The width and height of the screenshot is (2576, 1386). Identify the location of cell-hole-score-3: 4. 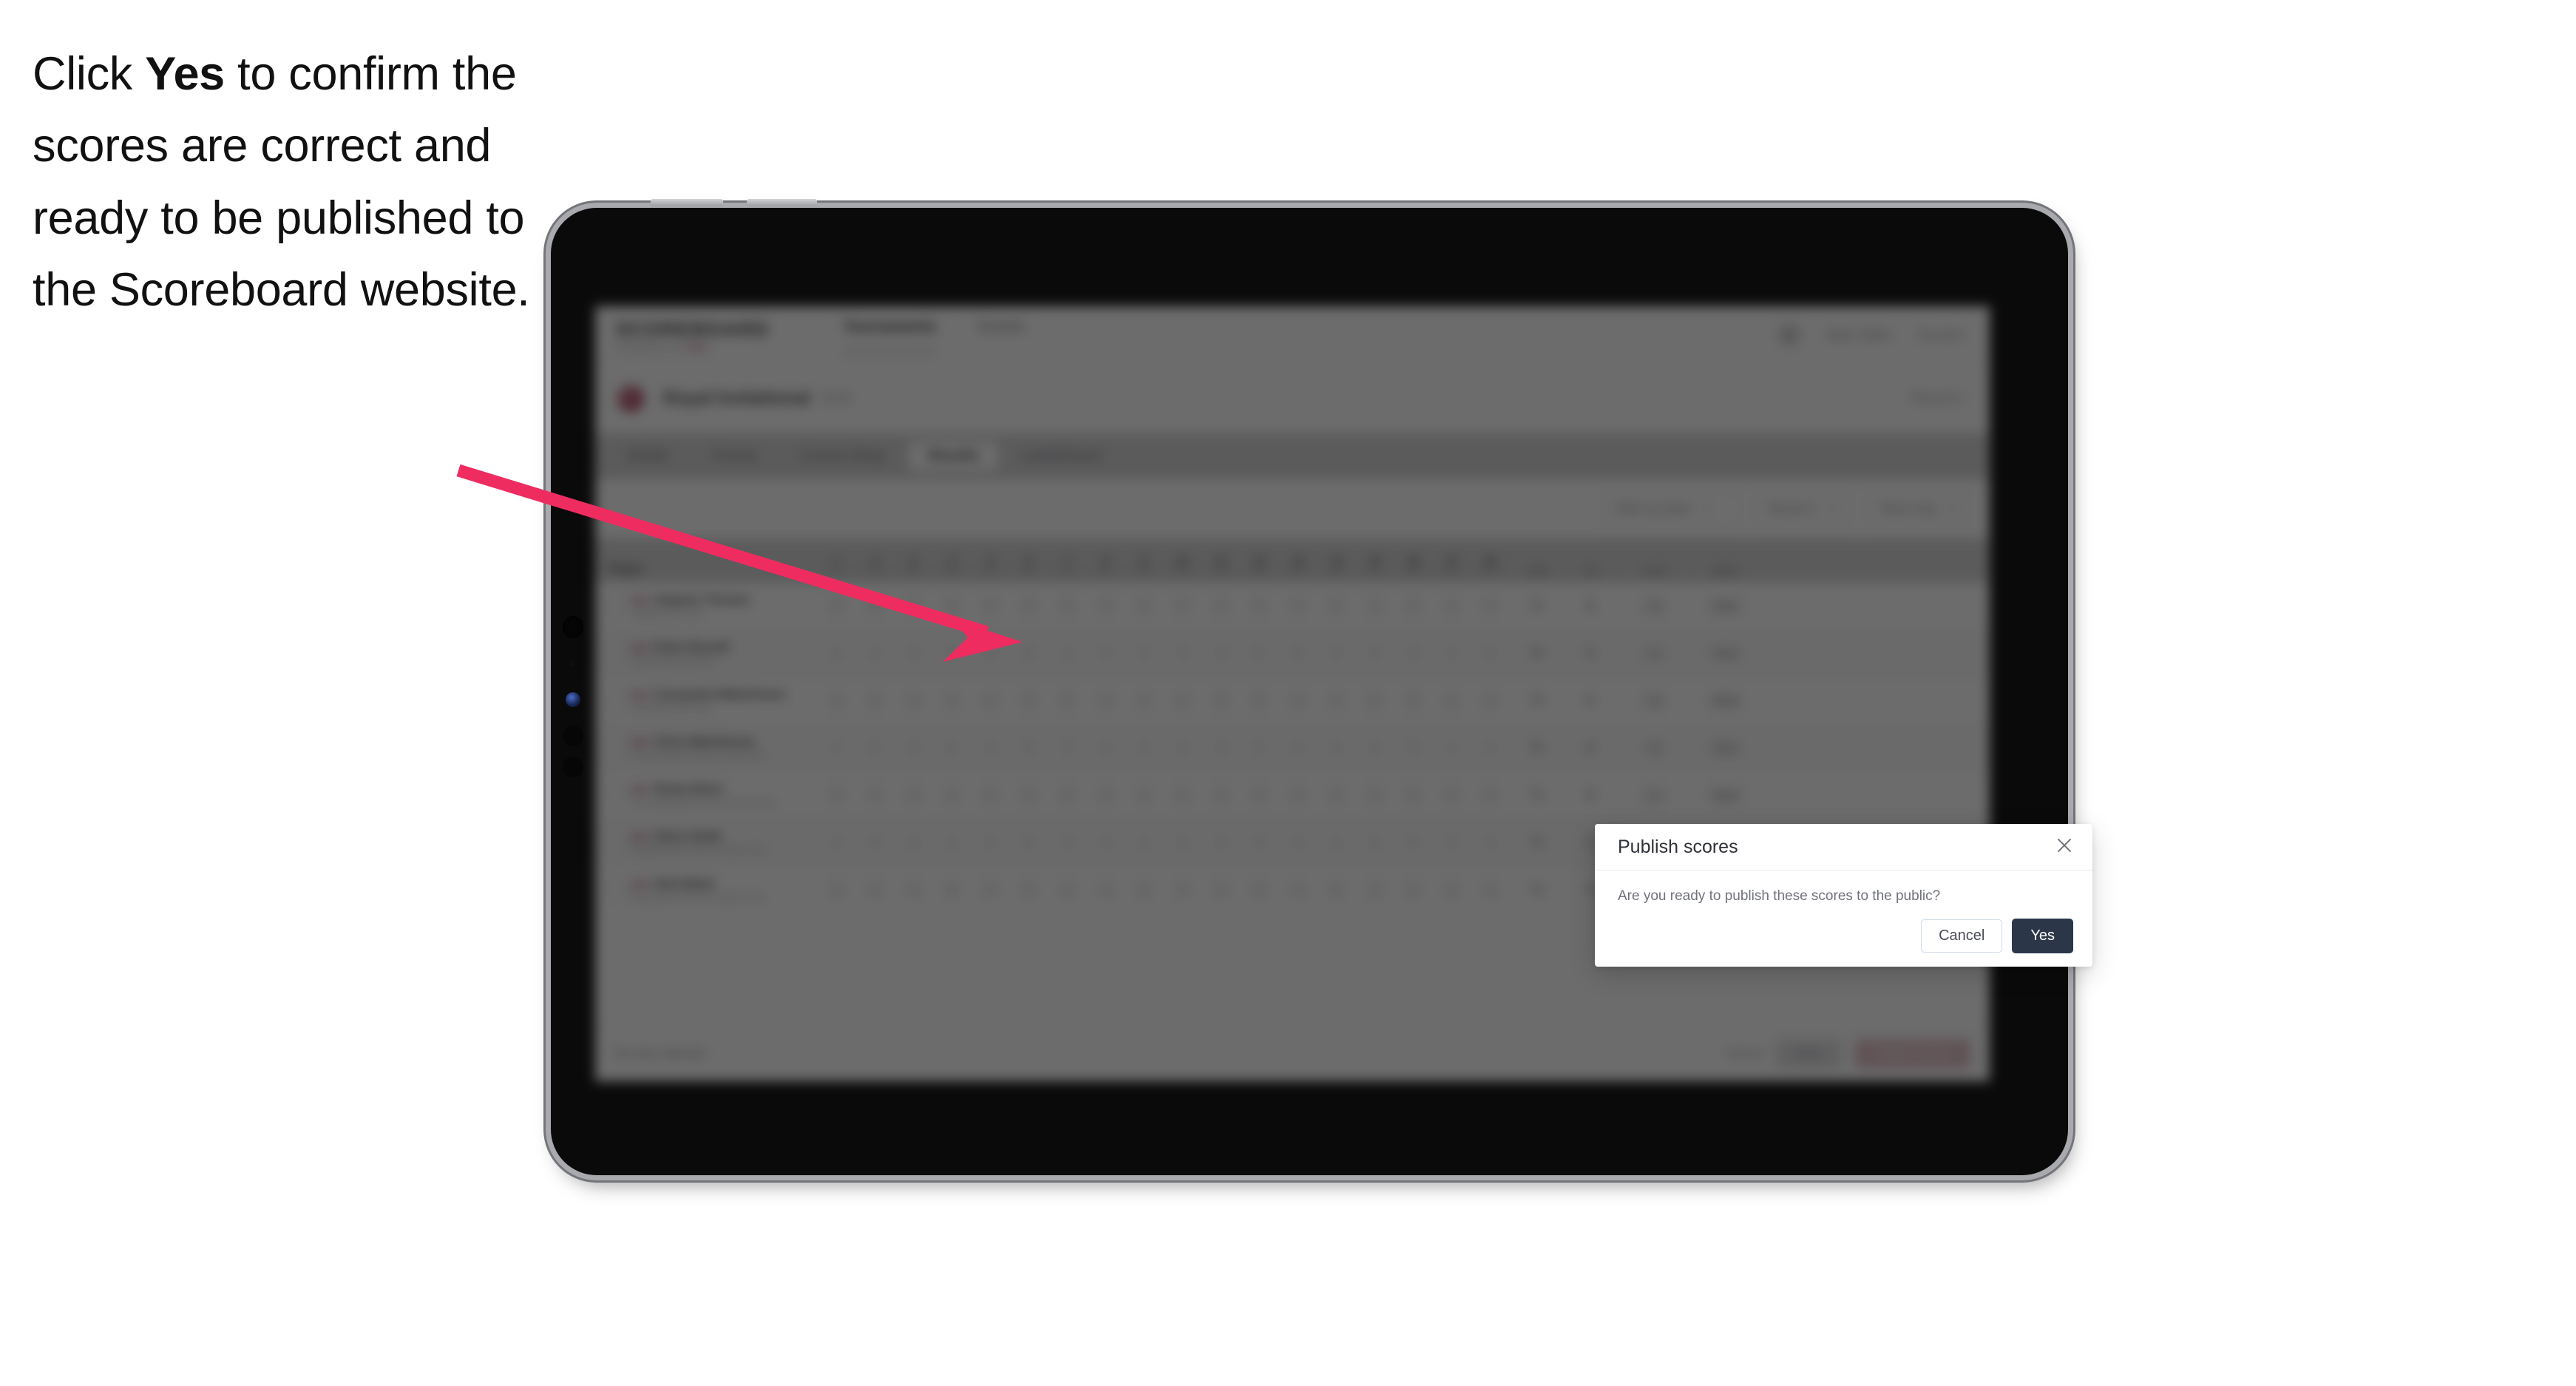
(913, 700).